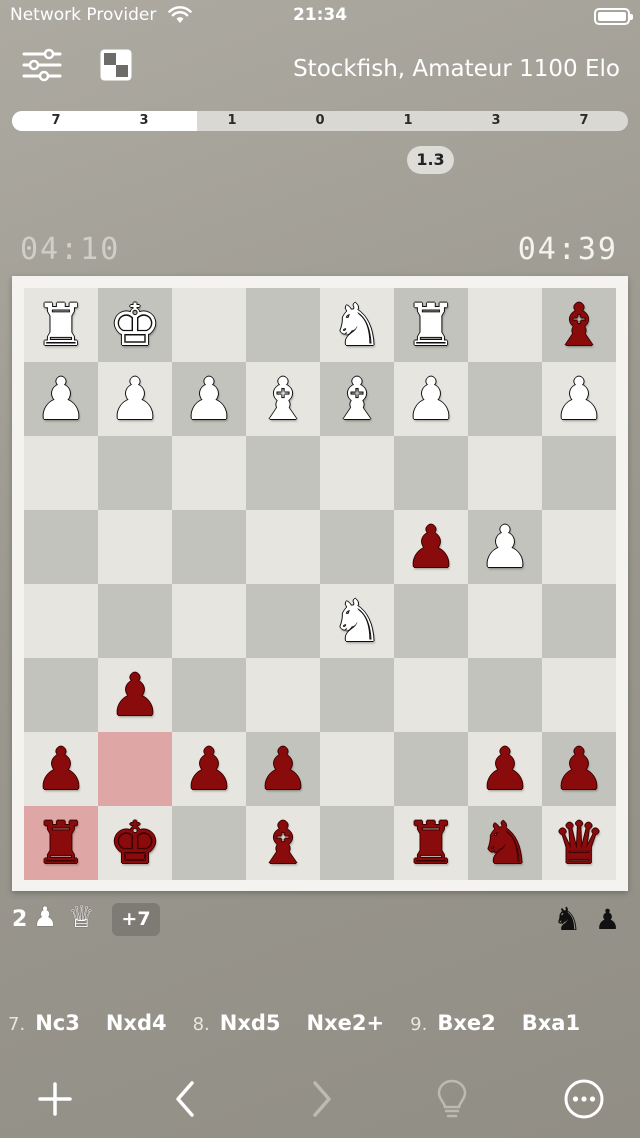 The height and width of the screenshot is (1138, 640). What do you see at coordinates (466, 1023) in the screenshot?
I see `move-white: Bxe2` at bounding box center [466, 1023].